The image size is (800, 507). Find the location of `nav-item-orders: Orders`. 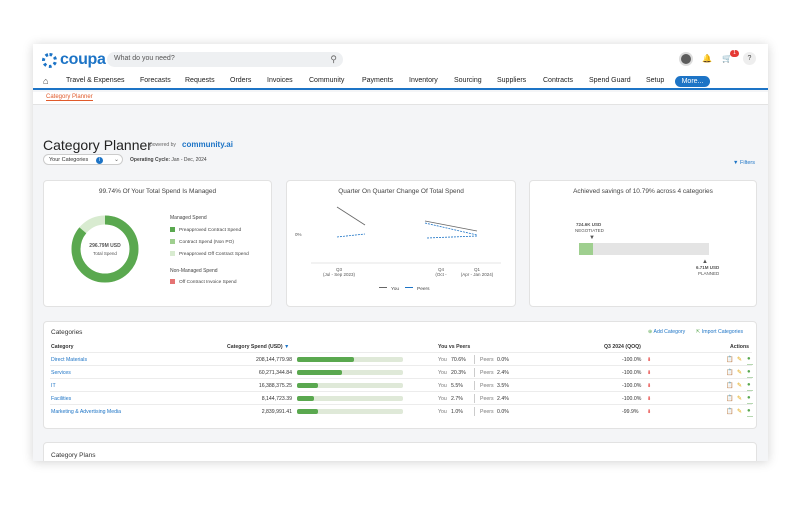

nav-item-orders: Orders is located at coordinates (240, 80).